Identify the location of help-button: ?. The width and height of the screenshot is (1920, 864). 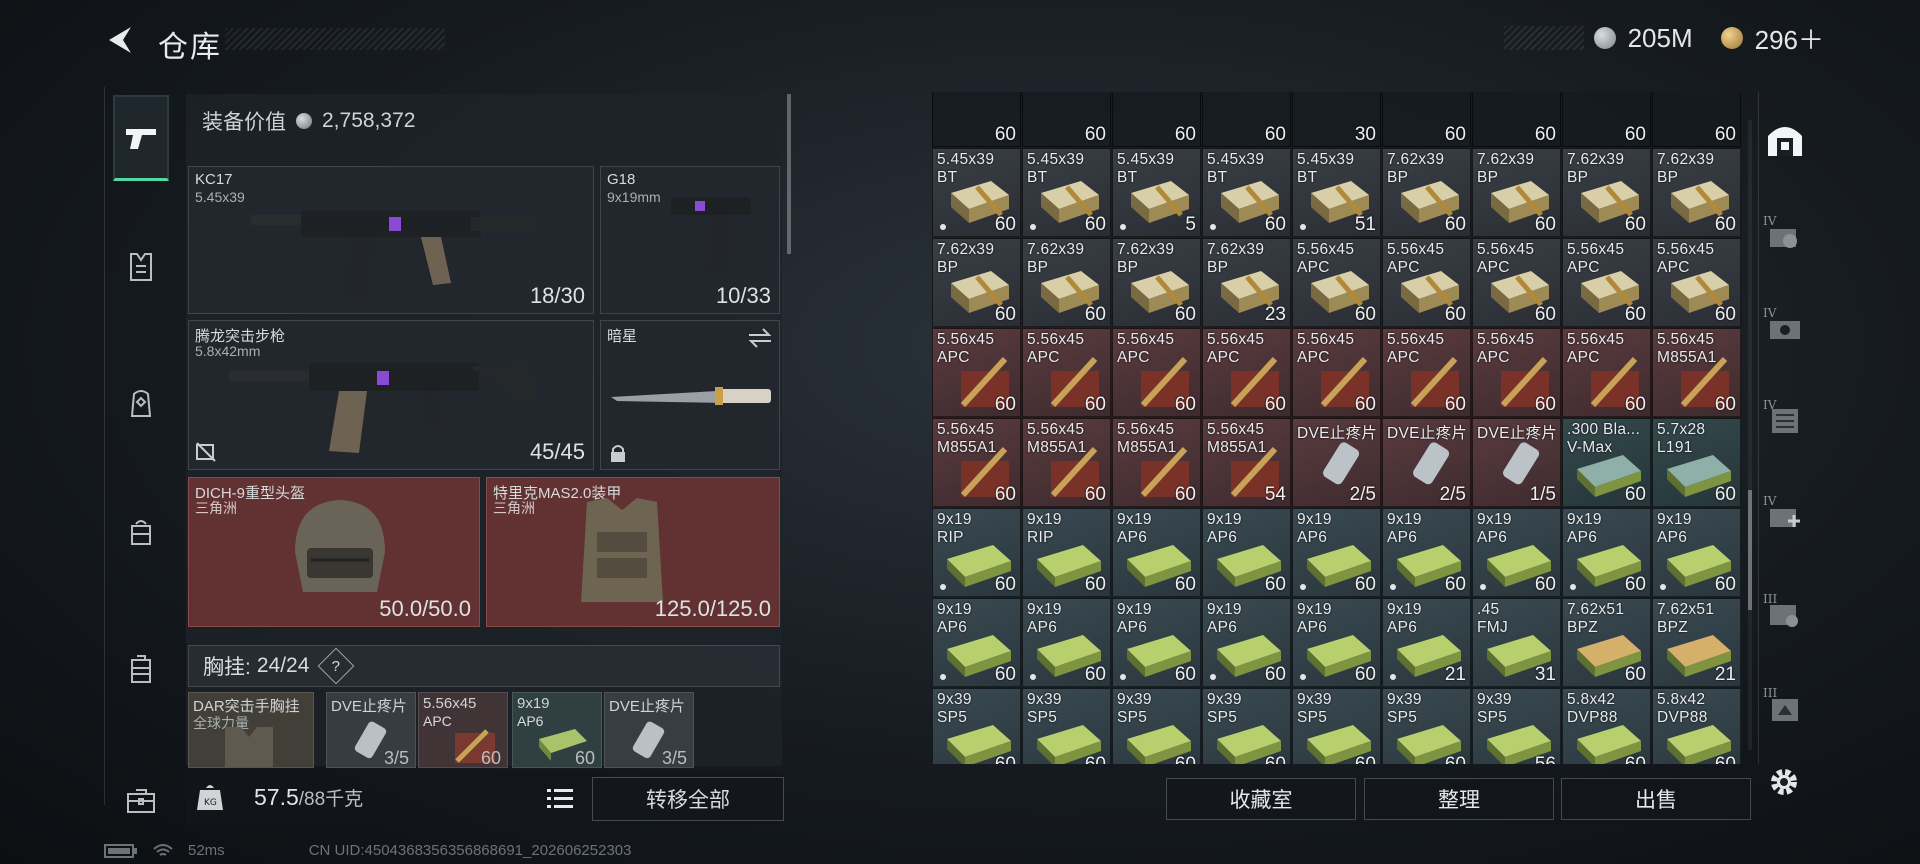
(336, 666).